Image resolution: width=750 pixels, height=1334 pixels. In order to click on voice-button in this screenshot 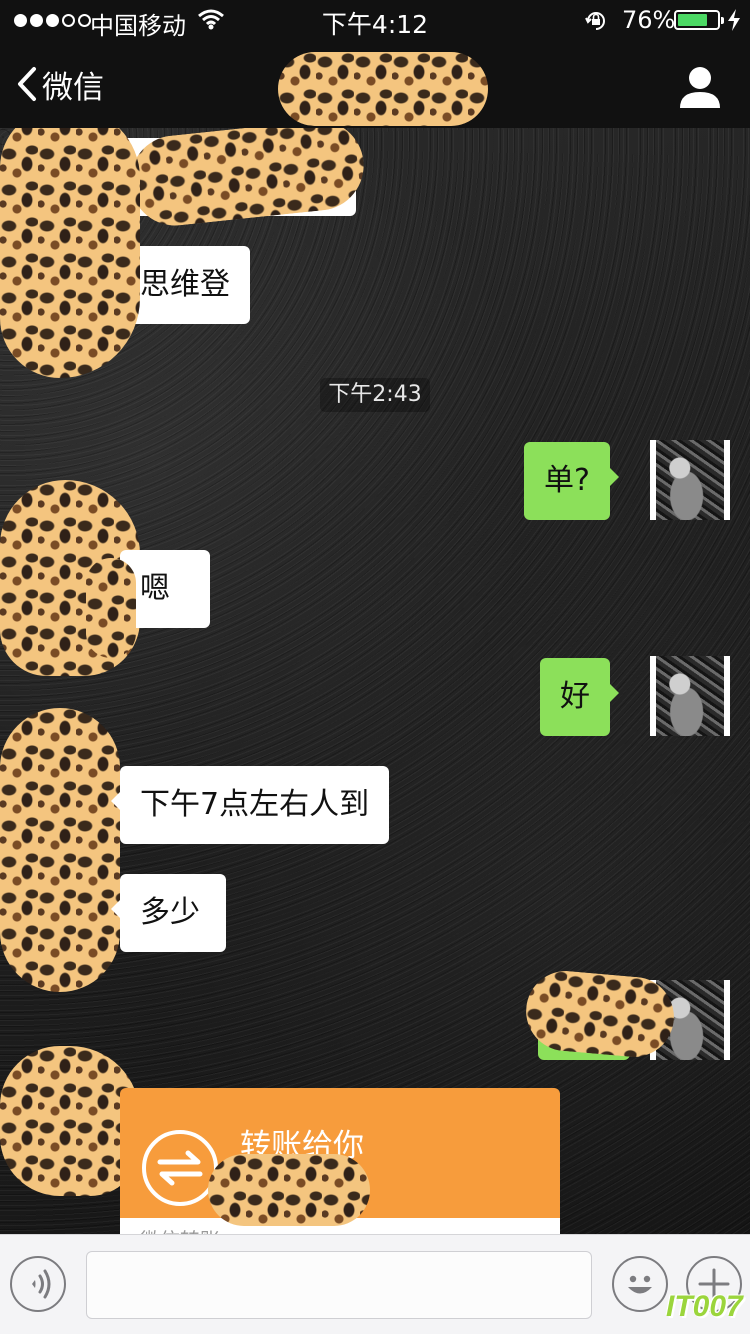, I will do `click(38, 1284)`.